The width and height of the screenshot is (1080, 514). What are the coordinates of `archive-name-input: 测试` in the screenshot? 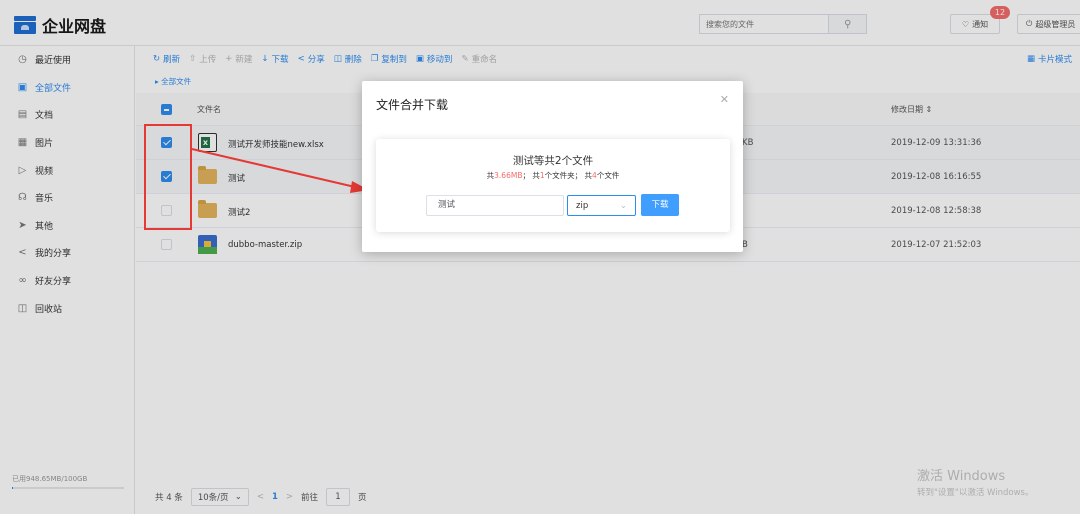 It's located at (495, 205).